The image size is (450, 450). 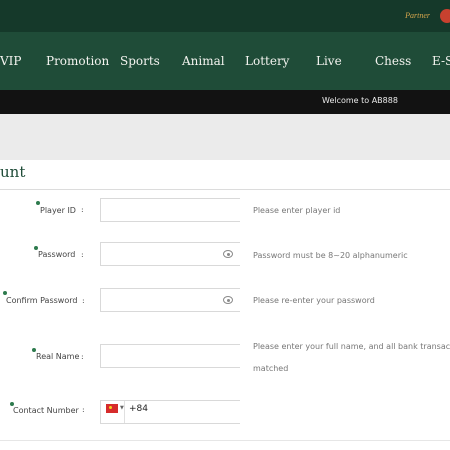 What do you see at coordinates (445, 16) in the screenshot?
I see `partner-badge-icon` at bounding box center [445, 16].